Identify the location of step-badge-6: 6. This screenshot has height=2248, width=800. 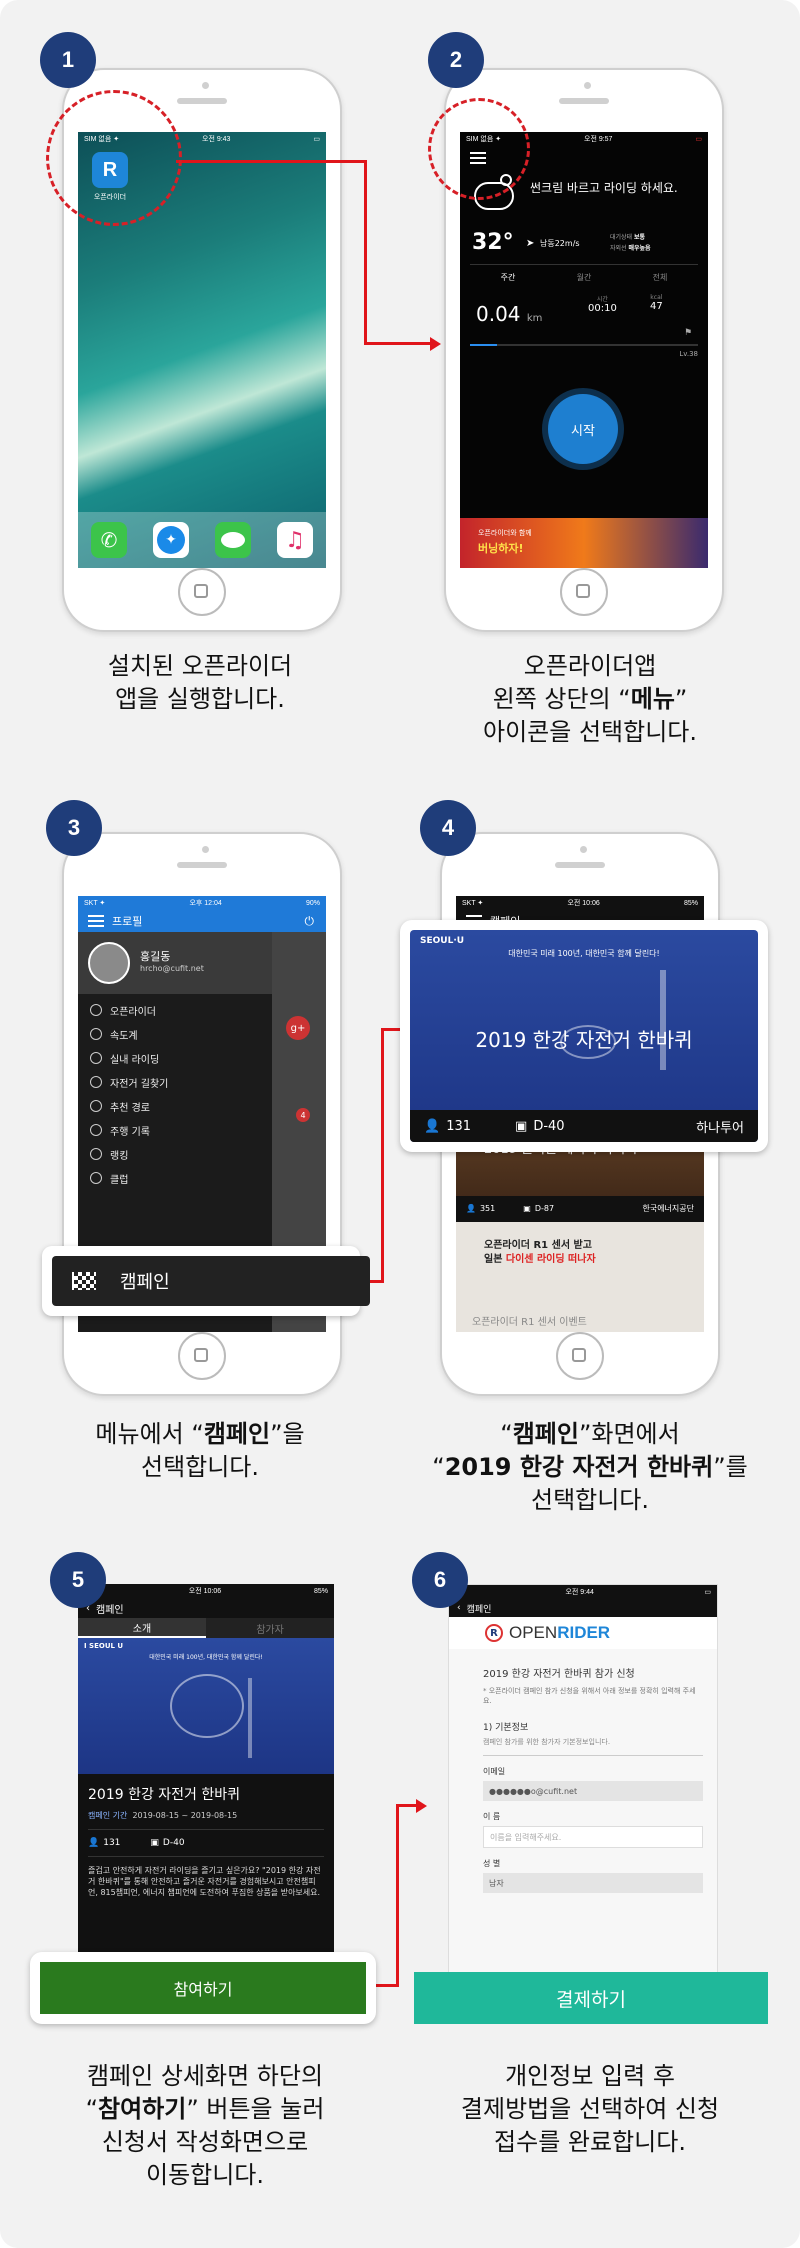
(440, 1580).